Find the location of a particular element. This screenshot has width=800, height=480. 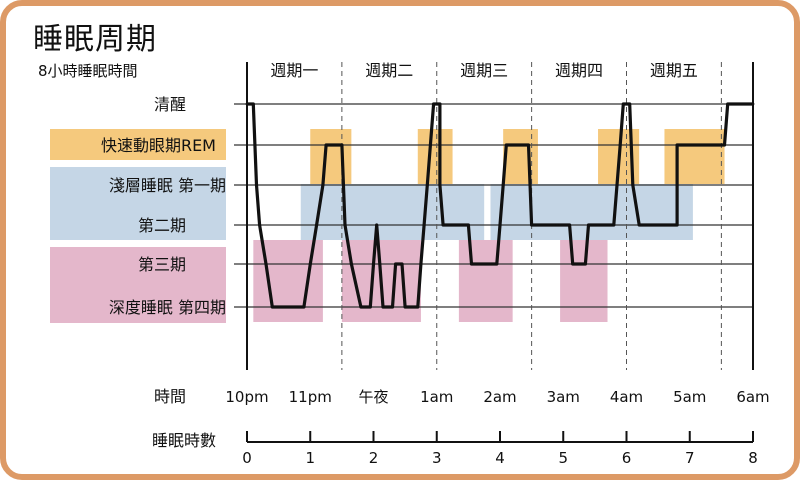

time-tick-label: 午夜 is located at coordinates (373, 397).